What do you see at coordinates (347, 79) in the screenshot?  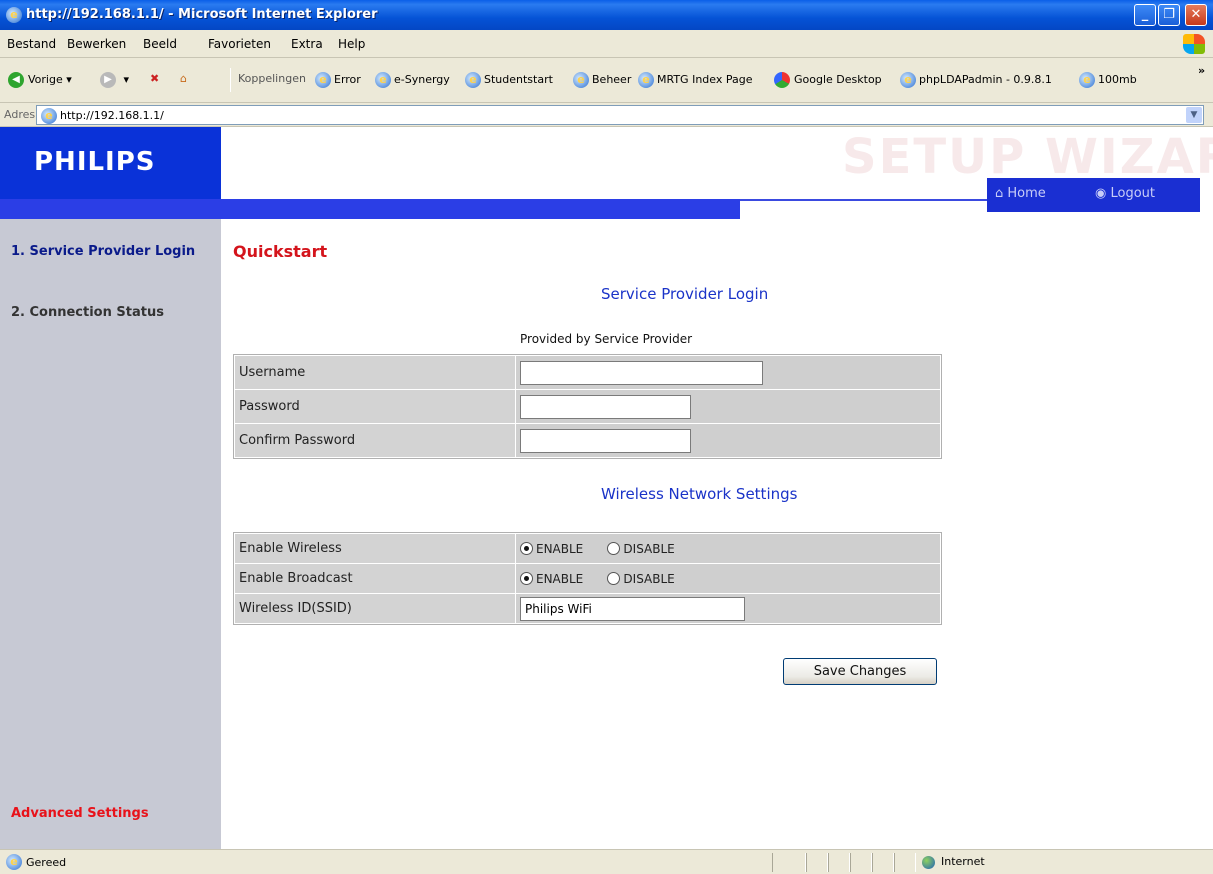 I see `link-label: Error` at bounding box center [347, 79].